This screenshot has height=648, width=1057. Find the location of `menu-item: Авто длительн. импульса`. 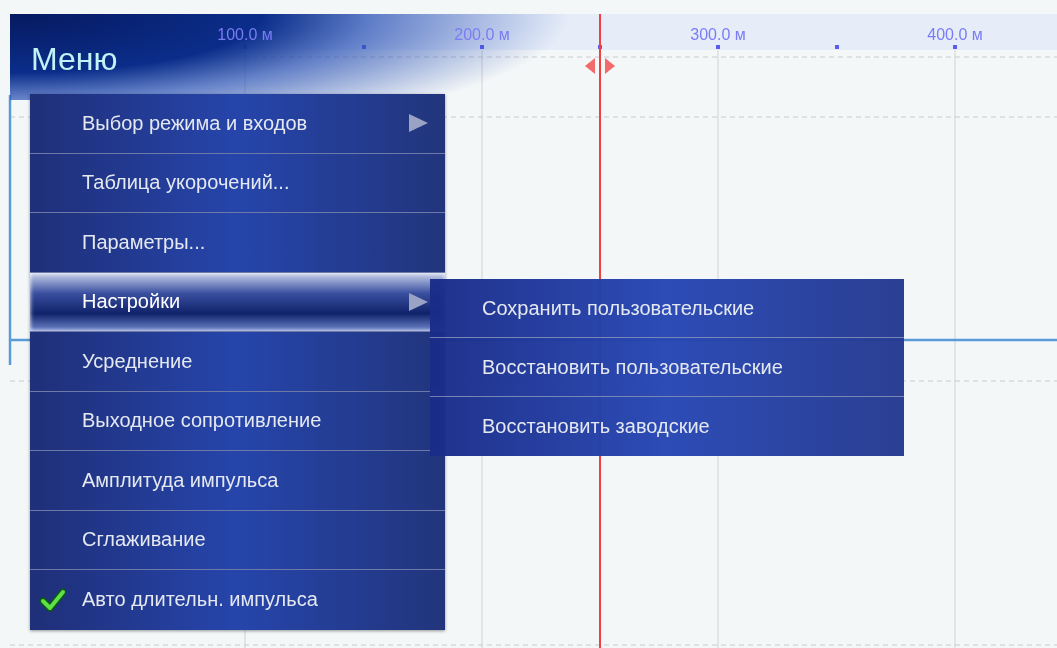

menu-item: Авто длительн. импульса is located at coordinates (237, 600).